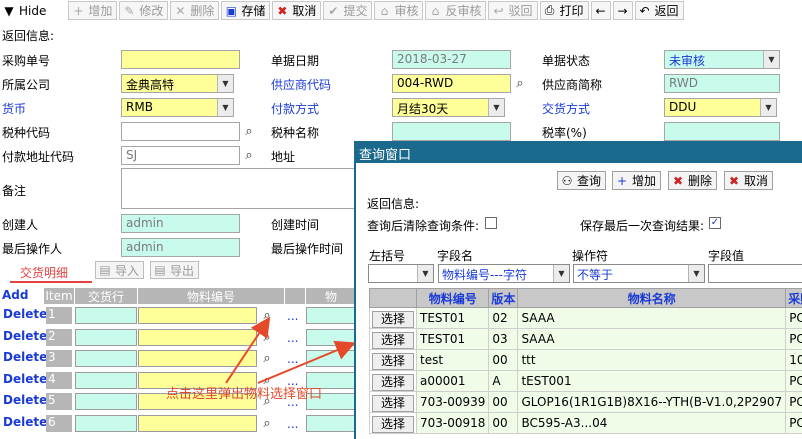  I want to click on unaudit-button: ⌂ 反审核, so click(456, 10).